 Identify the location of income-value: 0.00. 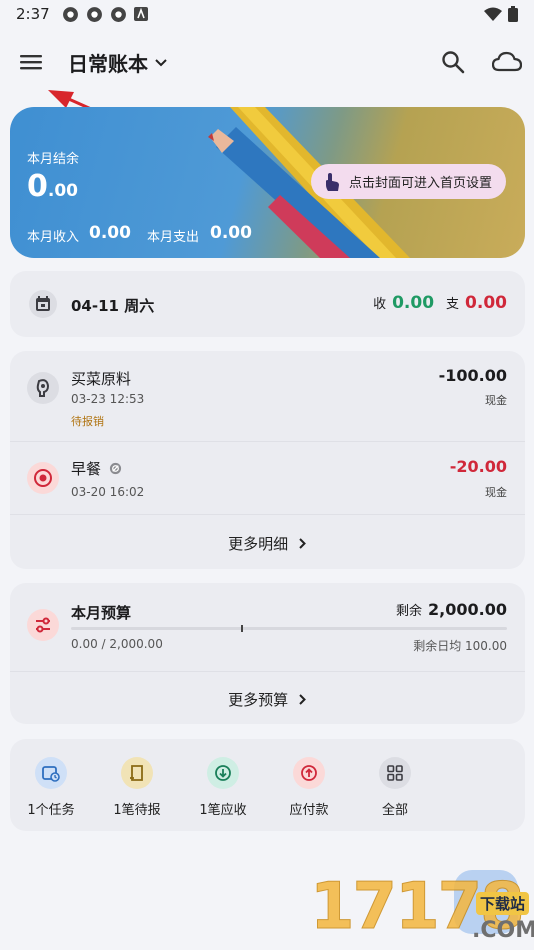
(110, 233).